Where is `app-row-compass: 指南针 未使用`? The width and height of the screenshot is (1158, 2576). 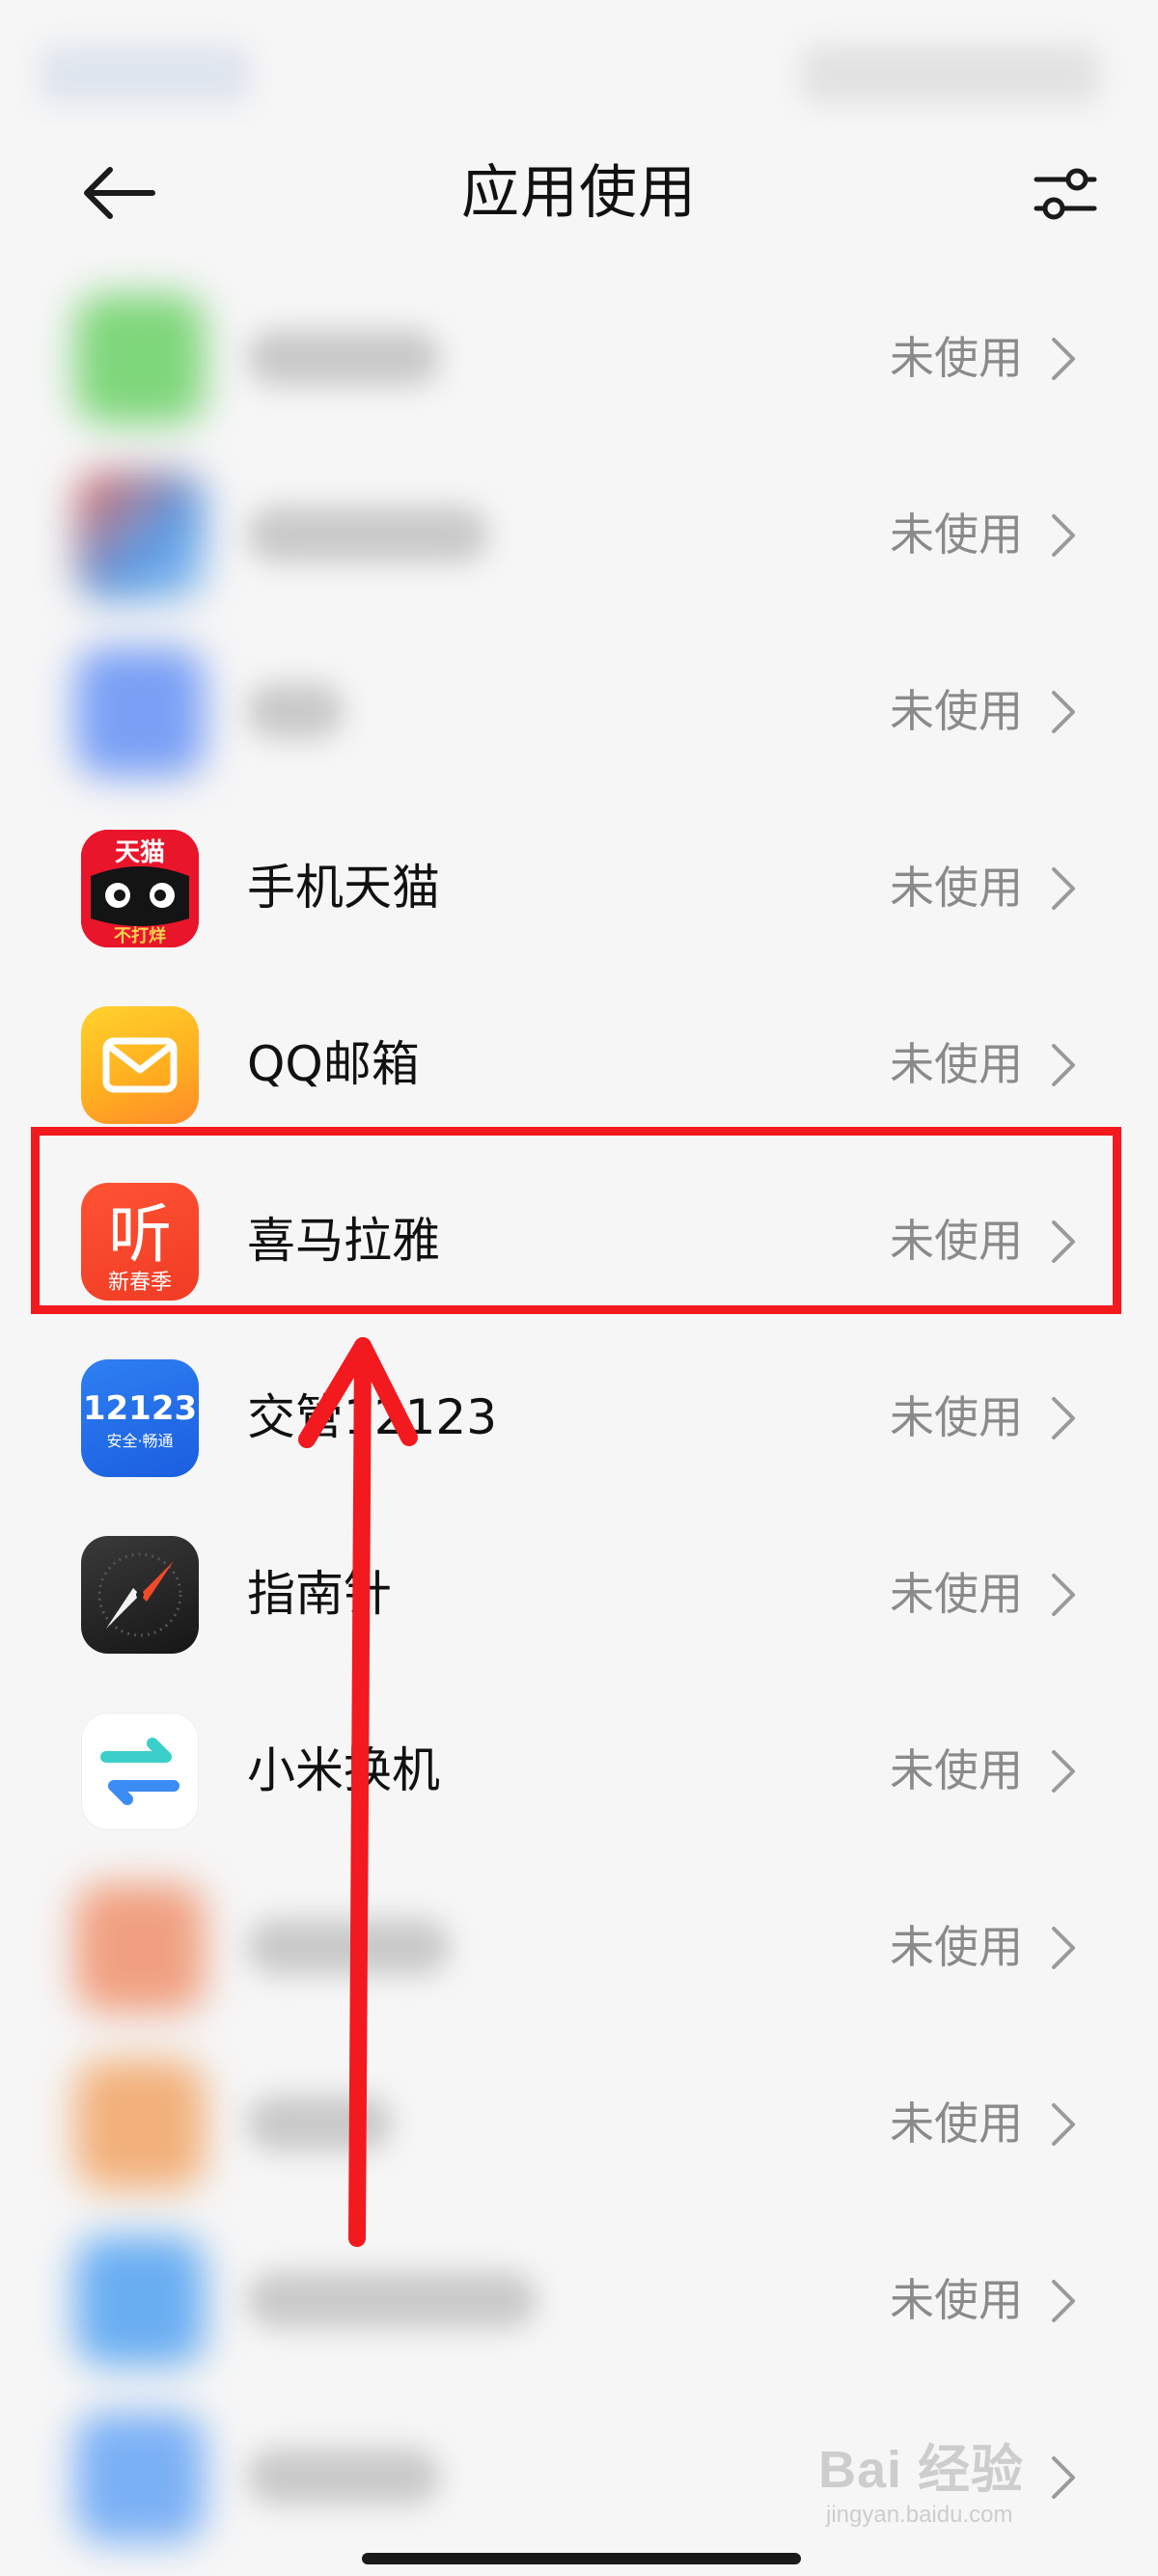
app-row-compass: 指南针 未使用 is located at coordinates (579, 1595).